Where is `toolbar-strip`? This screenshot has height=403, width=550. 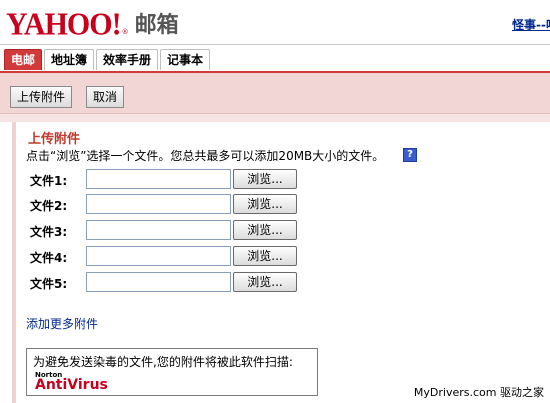
toolbar-strip is located at coordinates (275, 118).